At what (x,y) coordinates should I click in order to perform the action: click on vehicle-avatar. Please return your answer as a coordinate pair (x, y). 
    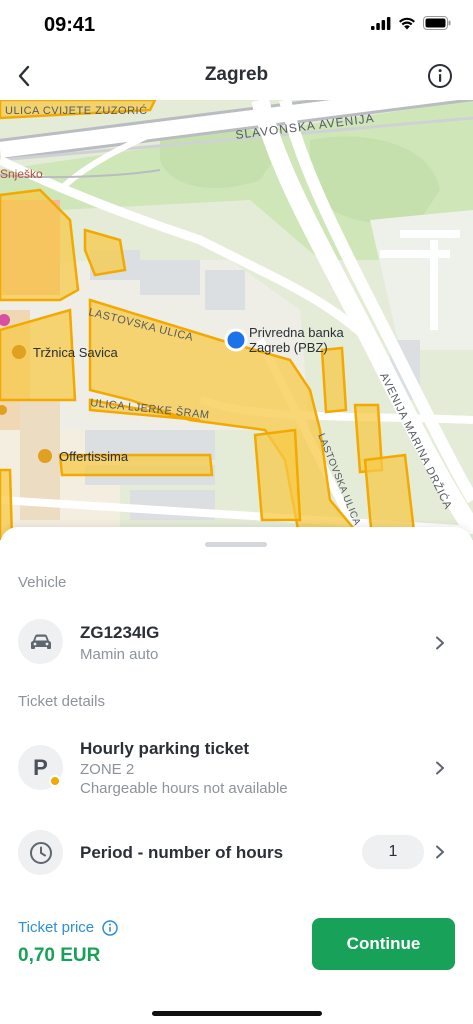
    Looking at the image, I should click on (40, 641).